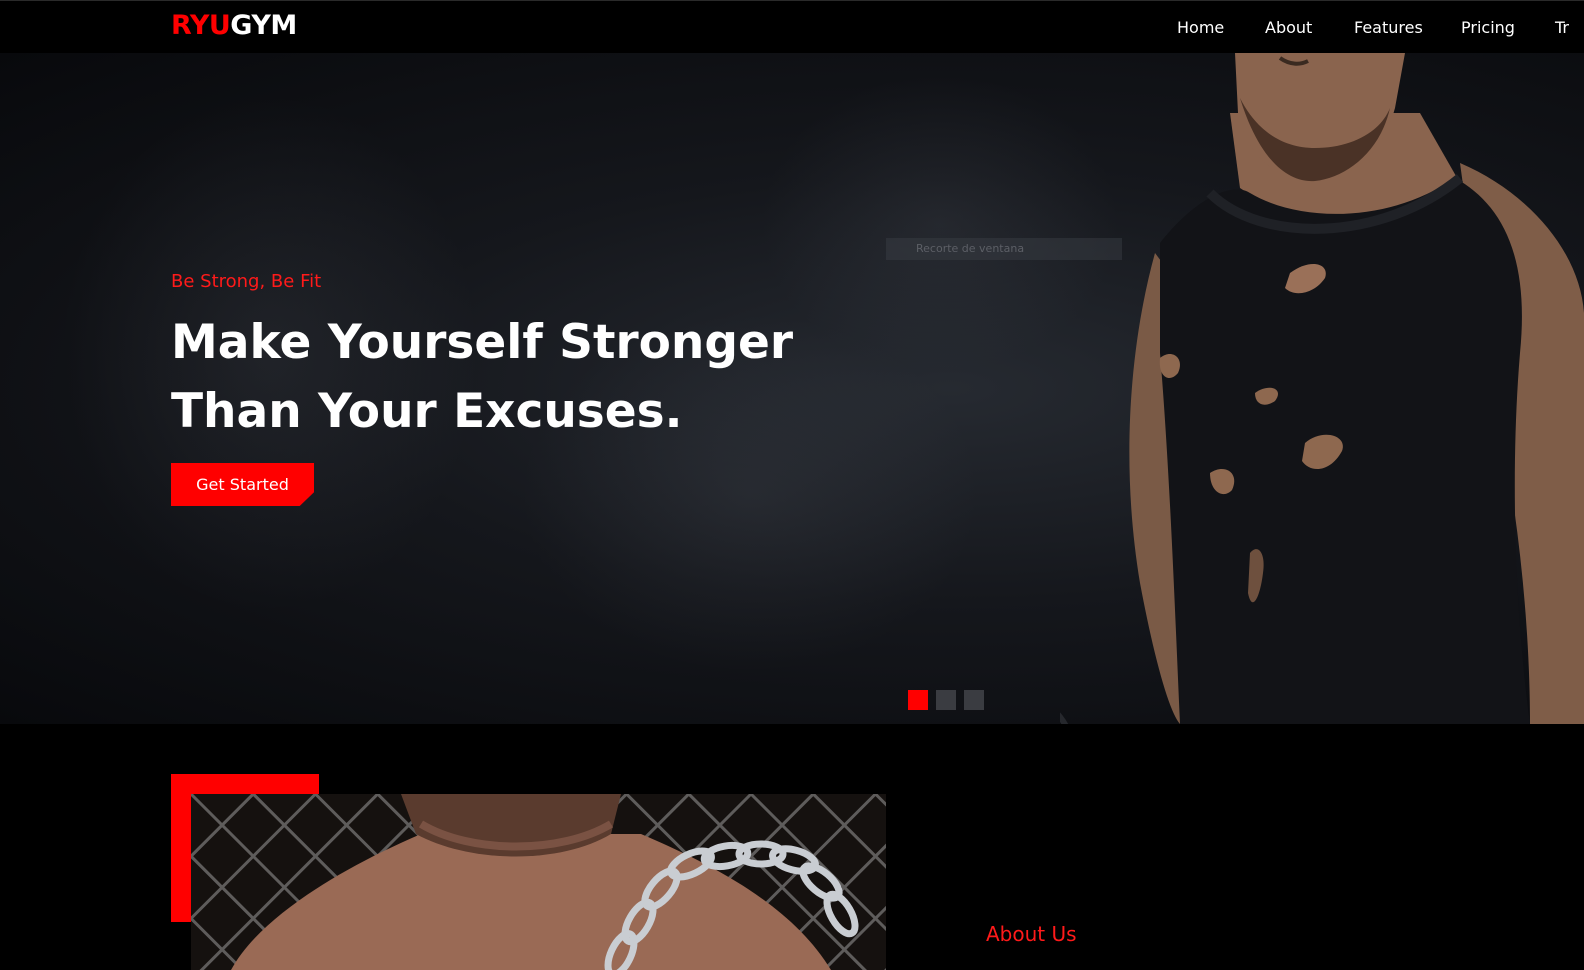 This screenshot has width=1584, height=970. What do you see at coordinates (482, 342) in the screenshot?
I see `hero-headline-line1: Make Yourself Stronger` at bounding box center [482, 342].